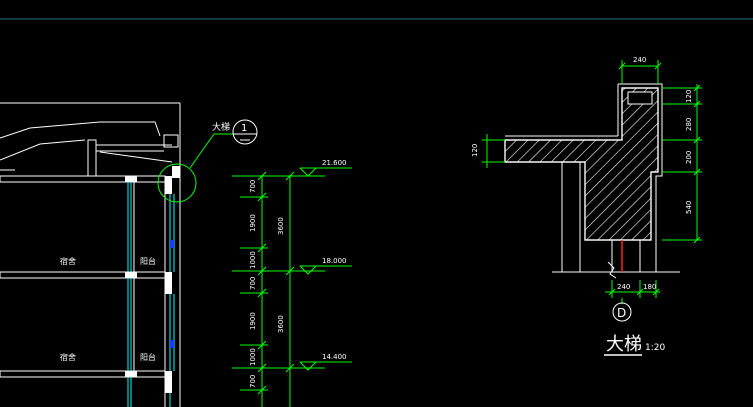 The height and width of the screenshot is (407, 753). Describe the element at coordinates (253, 186) in the screenshot. I see `dim-700-a: 700` at that location.